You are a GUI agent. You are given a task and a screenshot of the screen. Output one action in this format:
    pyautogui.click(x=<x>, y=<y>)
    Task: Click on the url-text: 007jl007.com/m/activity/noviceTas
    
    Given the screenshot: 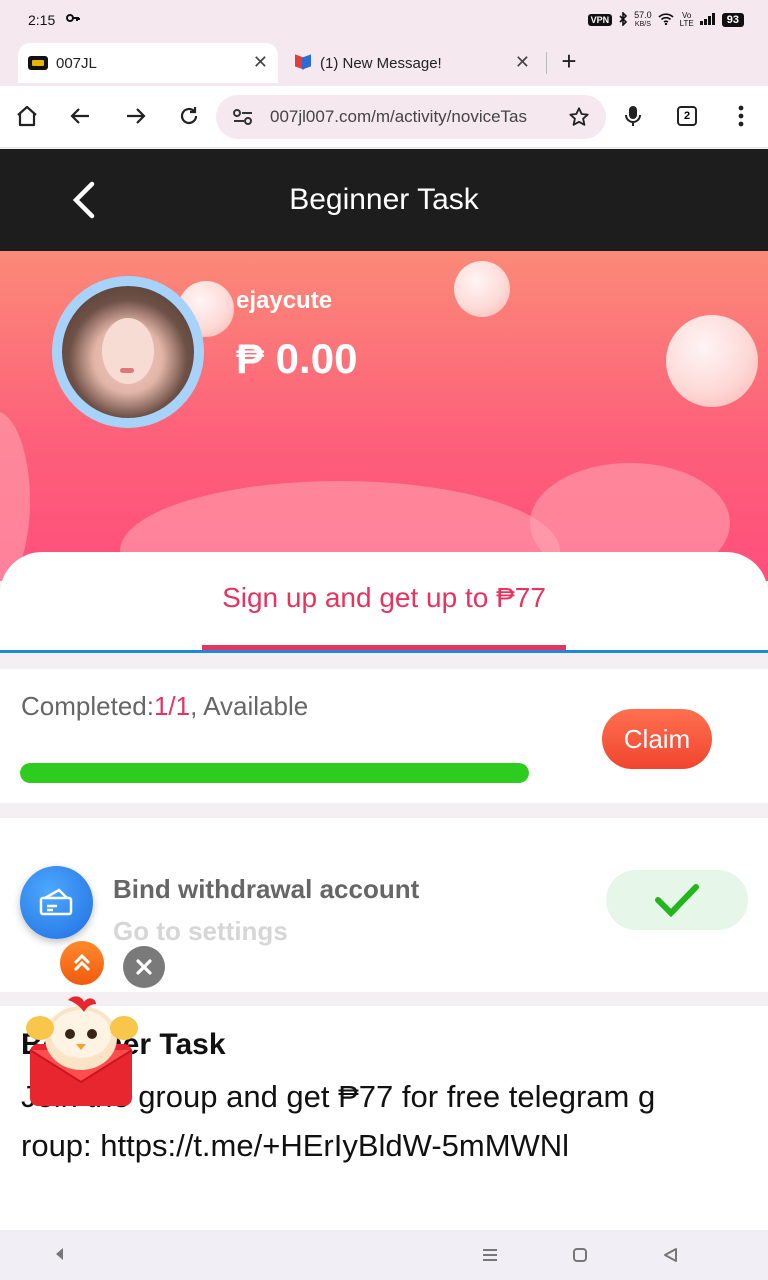 What is the action you would take?
    pyautogui.click(x=399, y=116)
    